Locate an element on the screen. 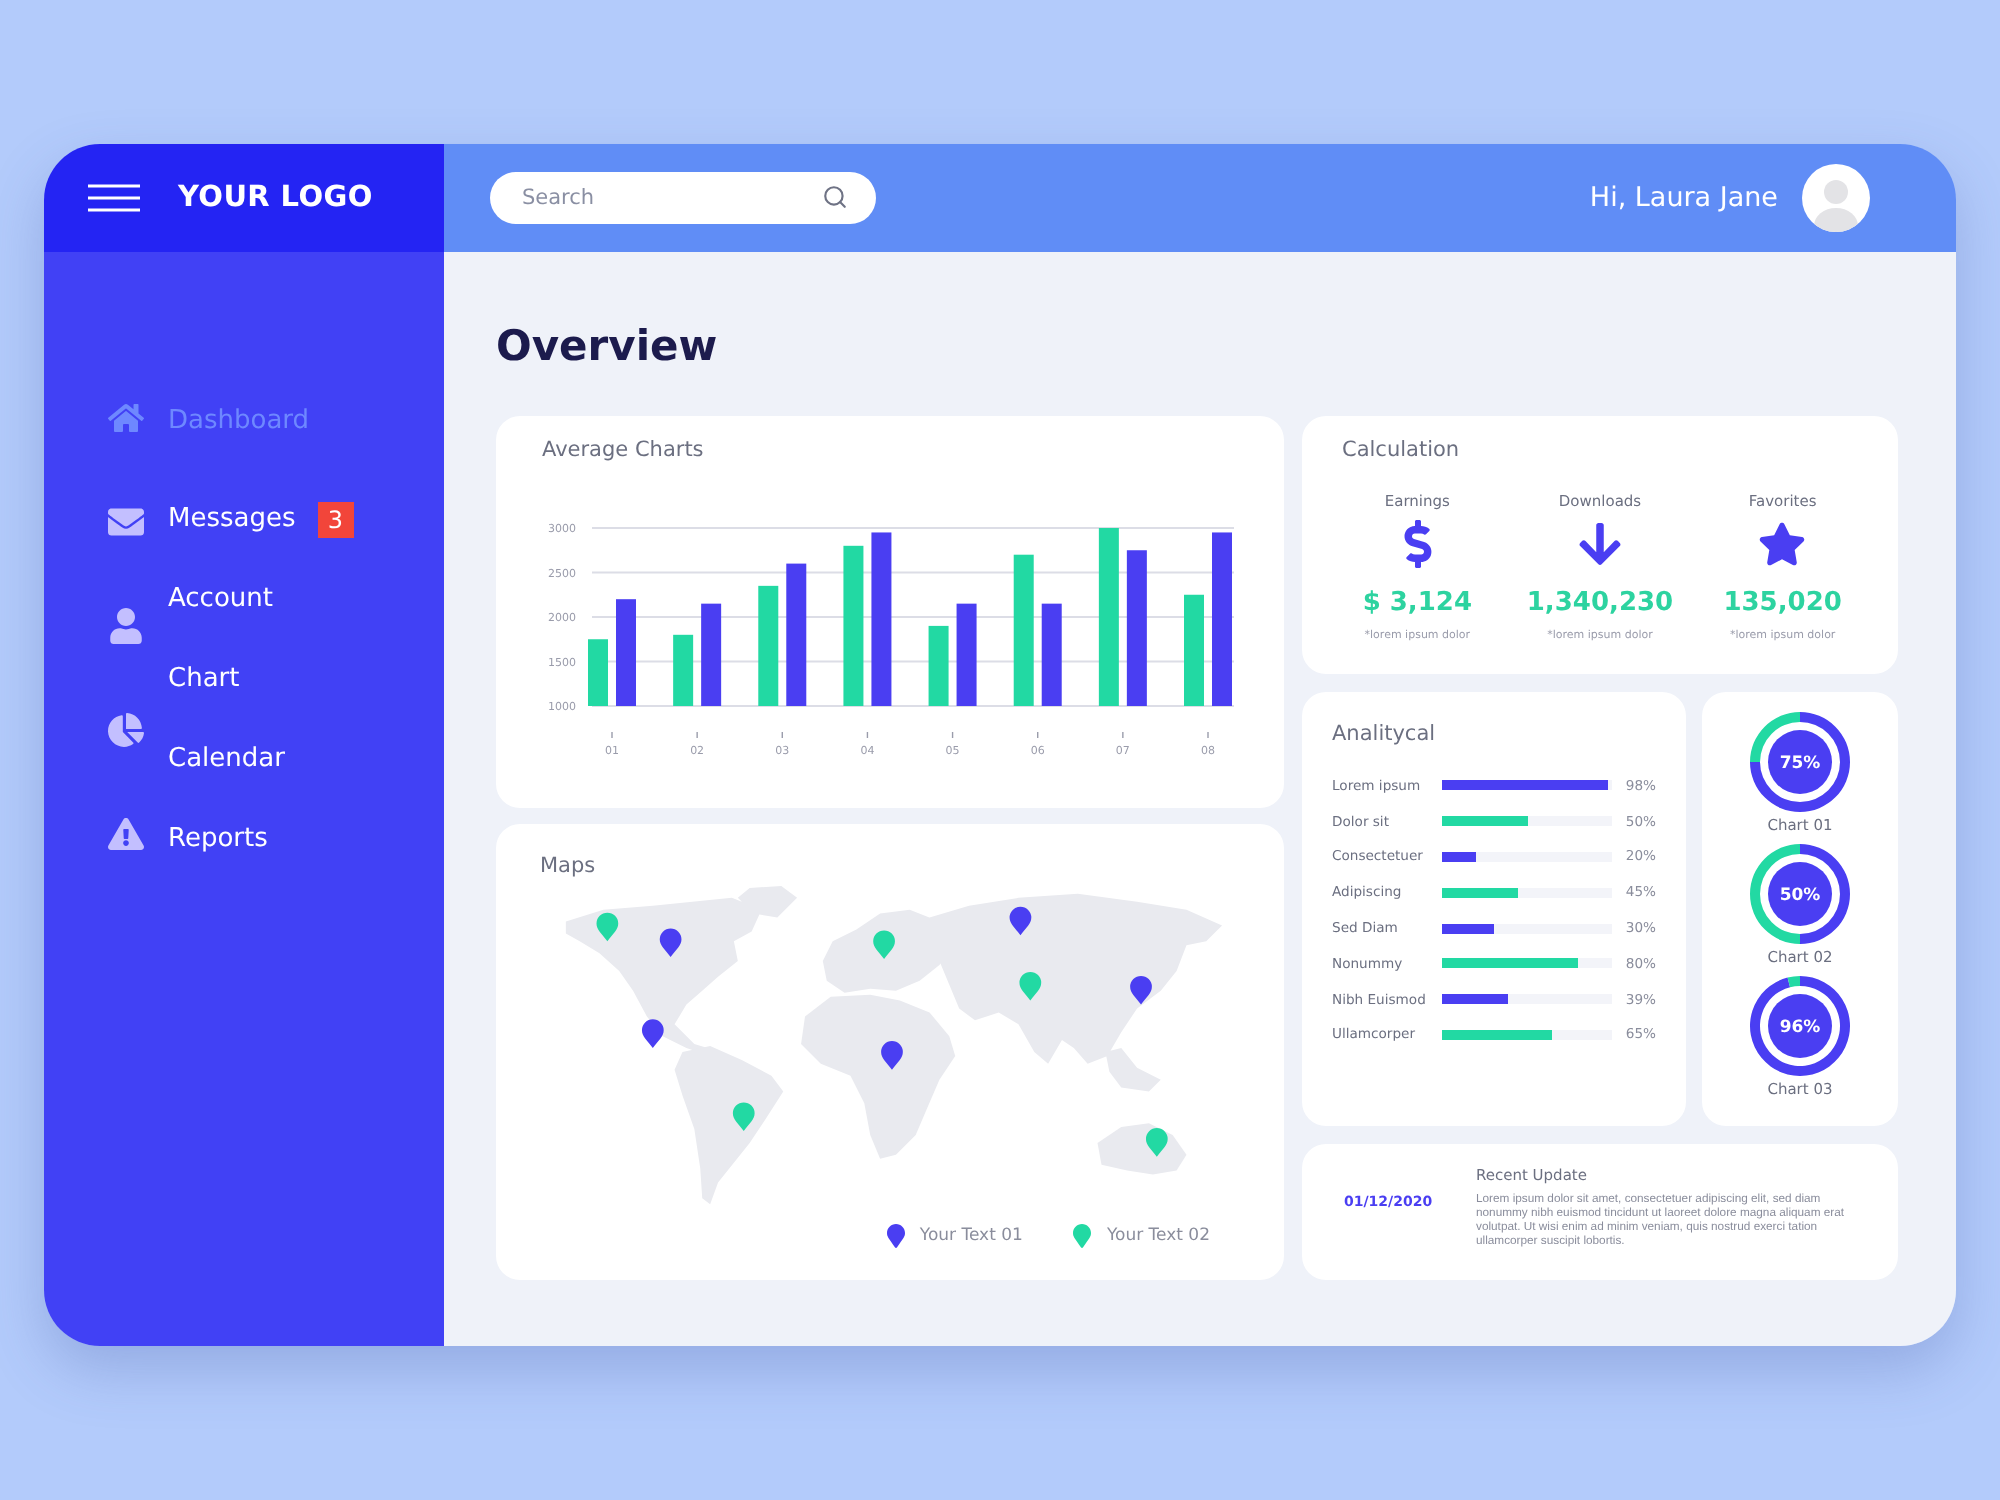  down-arrow-icon is located at coordinates (1599, 544).